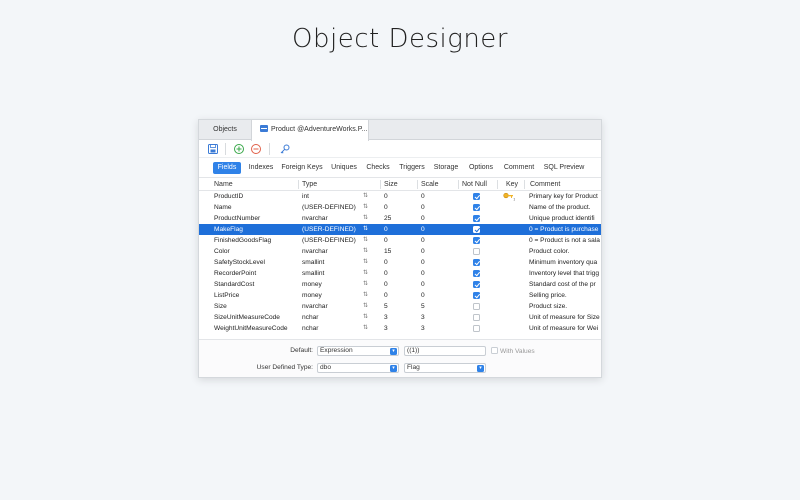 The height and width of the screenshot is (500, 800). Describe the element at coordinates (480, 184) in the screenshot. I see `column-header-not-null: Not Null` at that location.